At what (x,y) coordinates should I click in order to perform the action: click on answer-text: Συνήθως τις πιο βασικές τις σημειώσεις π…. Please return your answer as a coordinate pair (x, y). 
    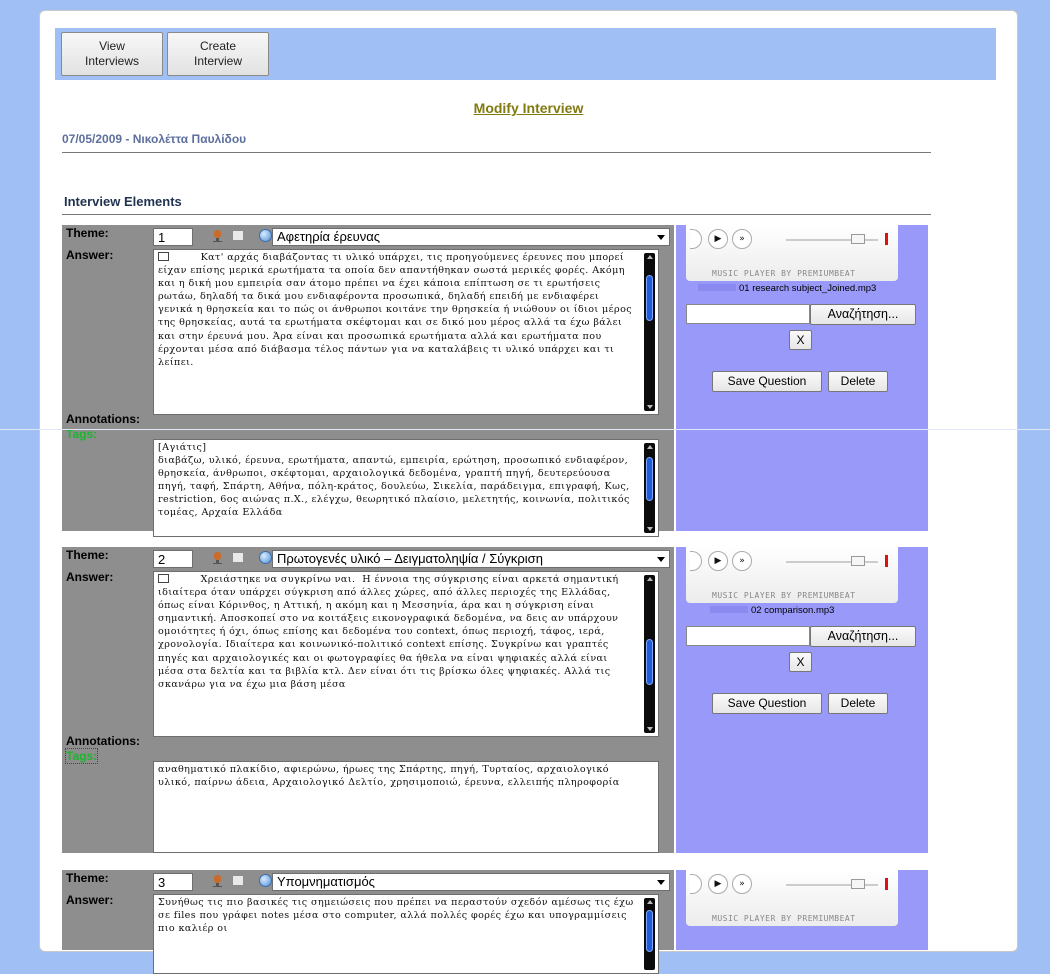
    Looking at the image, I should click on (398, 916).